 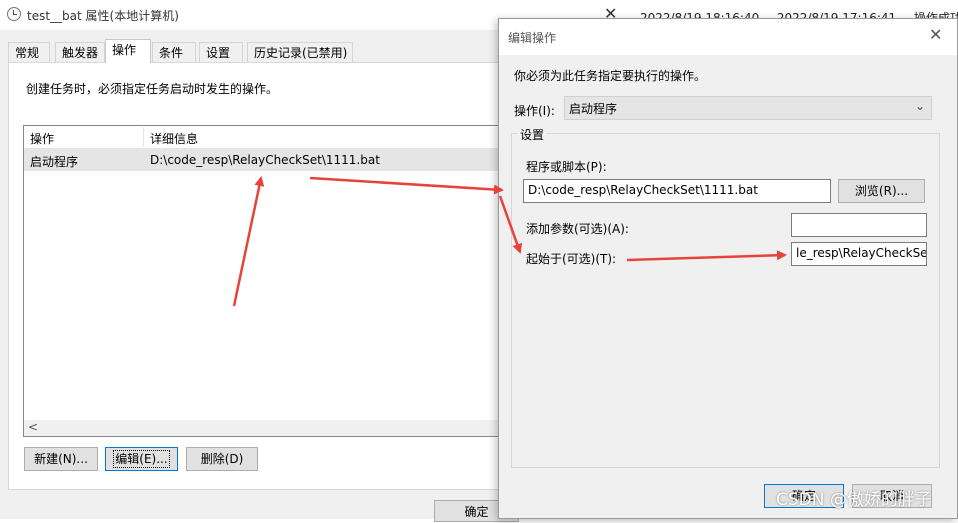 What do you see at coordinates (152, 89) in the screenshot?
I see `actions-description: 创建任务时，必须指定任务启动时发生的操作。` at bounding box center [152, 89].